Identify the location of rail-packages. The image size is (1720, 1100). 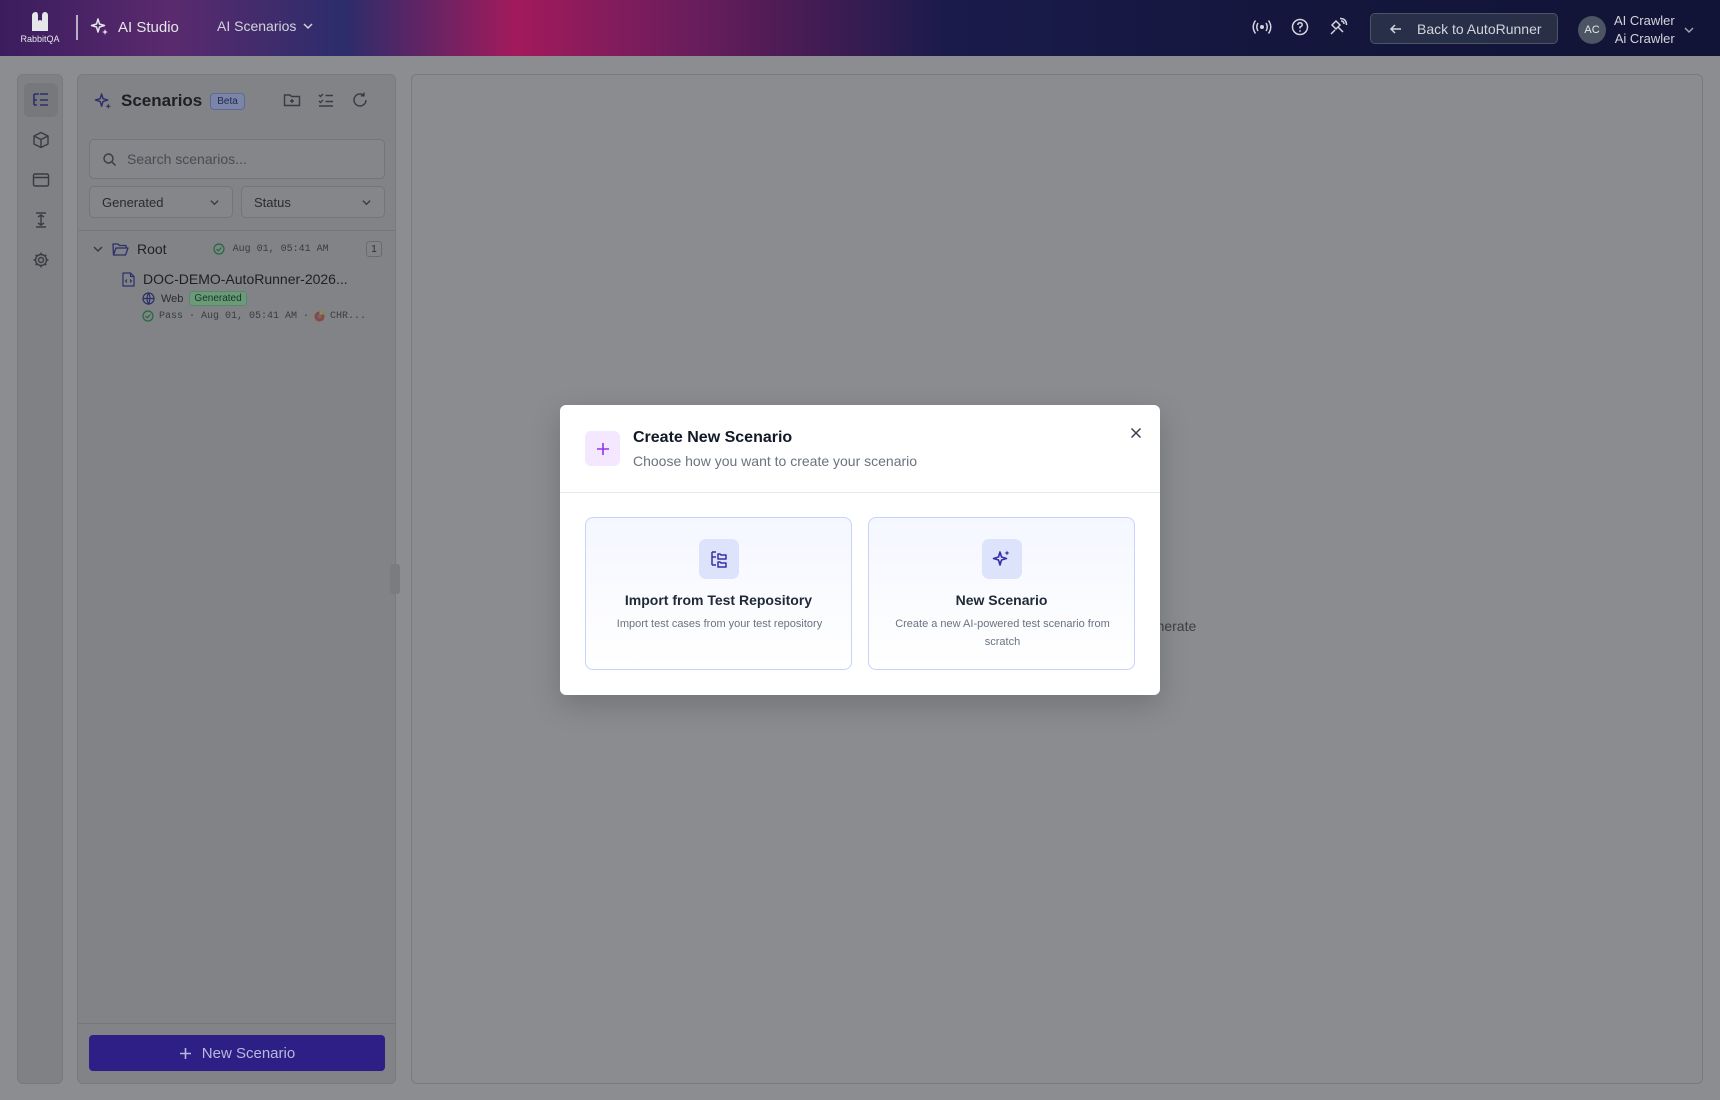
(41, 140).